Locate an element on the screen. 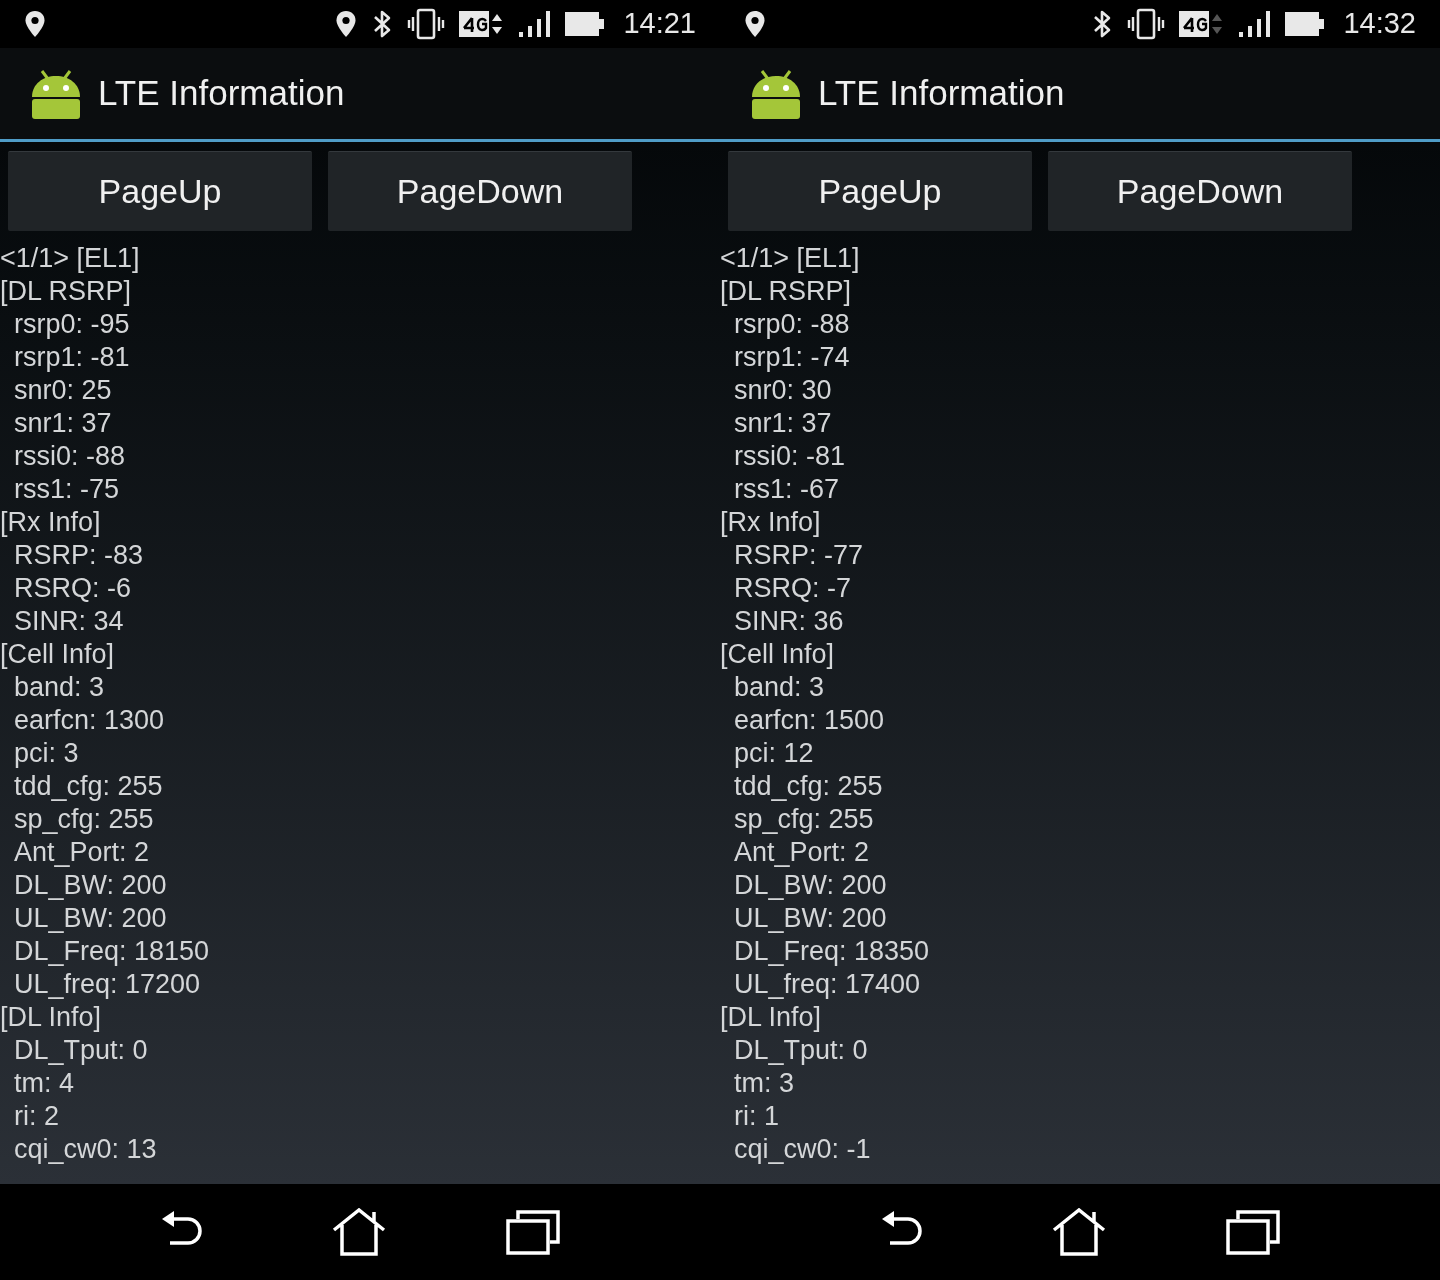 This screenshot has height=1280, width=1440. info-line: rss1: -75 is located at coordinates (67, 489).